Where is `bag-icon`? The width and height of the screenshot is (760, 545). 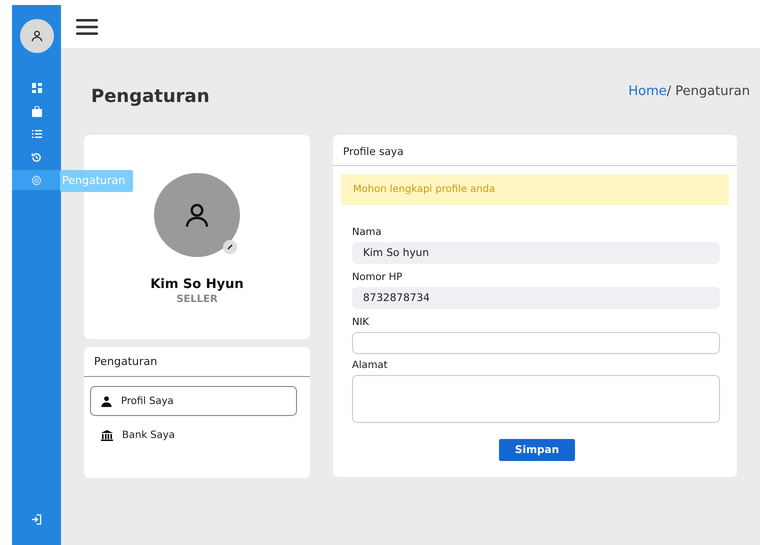
bag-icon is located at coordinates (37, 111).